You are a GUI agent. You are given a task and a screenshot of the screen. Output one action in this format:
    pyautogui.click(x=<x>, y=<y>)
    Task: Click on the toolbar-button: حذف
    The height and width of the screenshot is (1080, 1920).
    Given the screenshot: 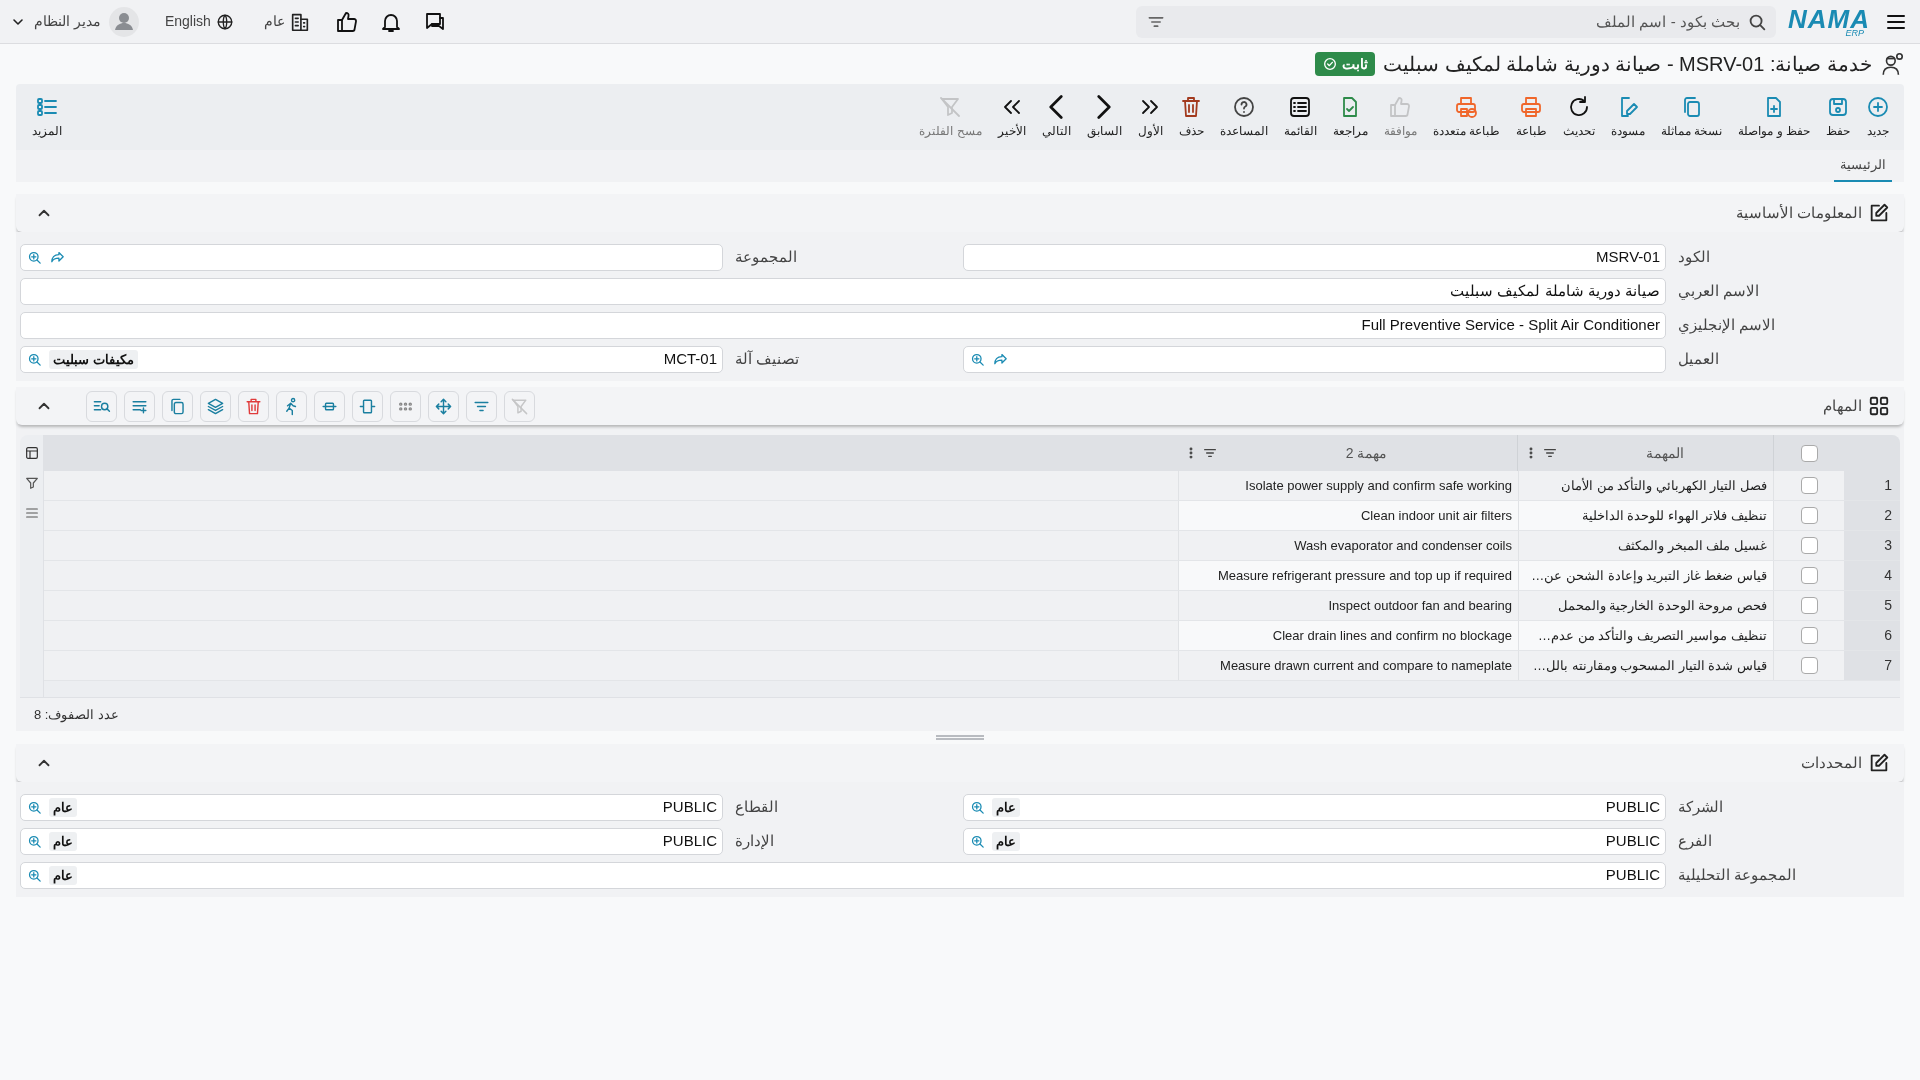 What is the action you would take?
    pyautogui.click(x=1191, y=117)
    